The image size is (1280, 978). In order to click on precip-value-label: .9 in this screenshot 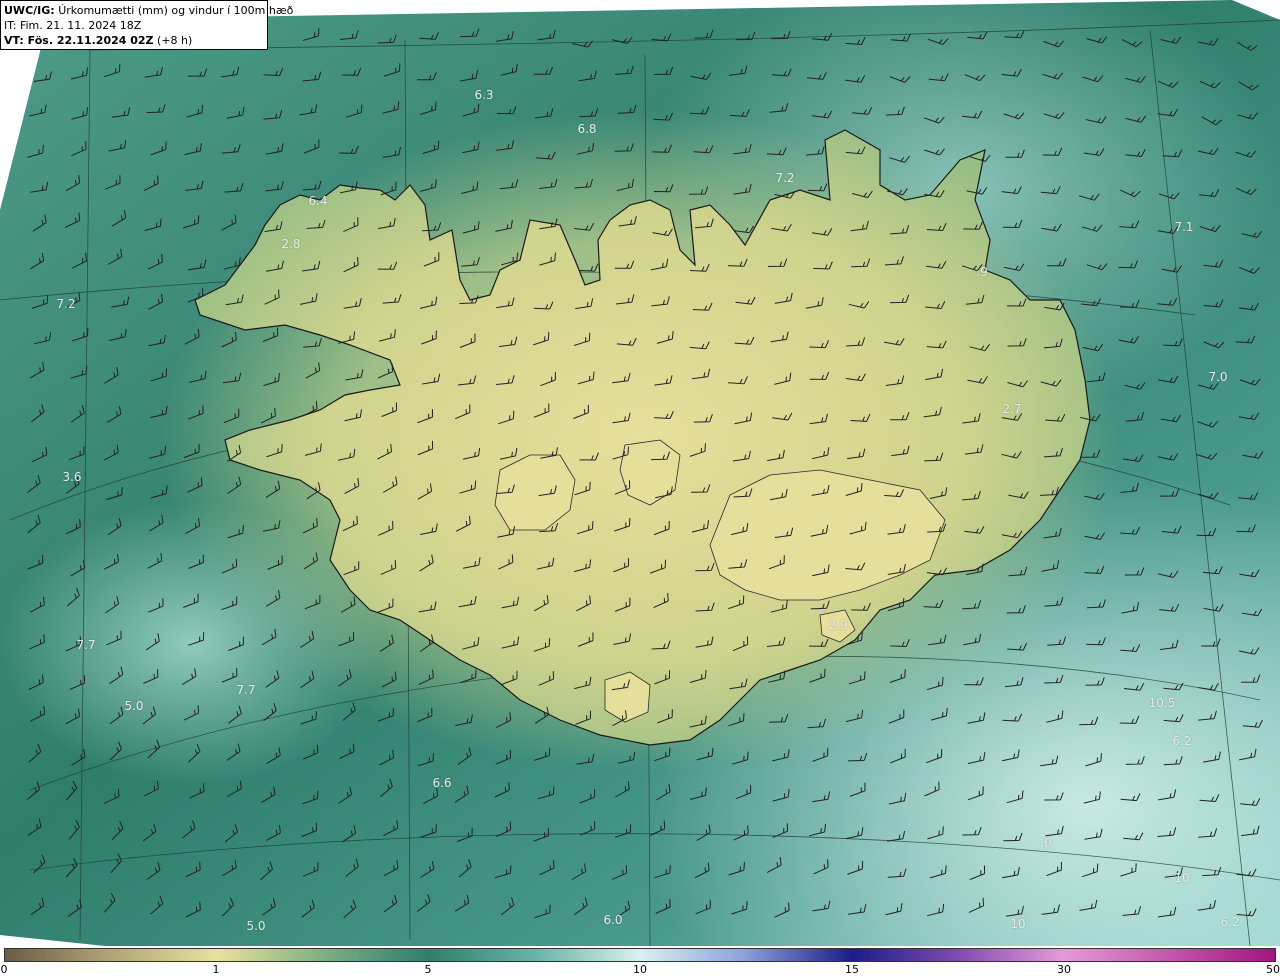, I will do `click(982, 272)`.